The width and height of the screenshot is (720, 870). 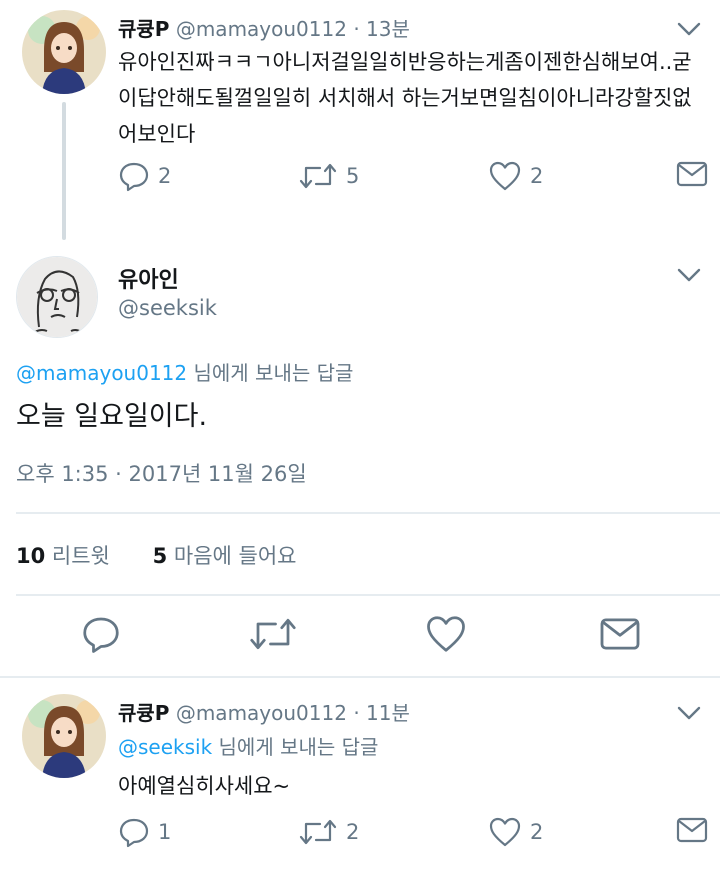 What do you see at coordinates (80, 556) in the screenshot?
I see `retweet-label: 리트윗` at bounding box center [80, 556].